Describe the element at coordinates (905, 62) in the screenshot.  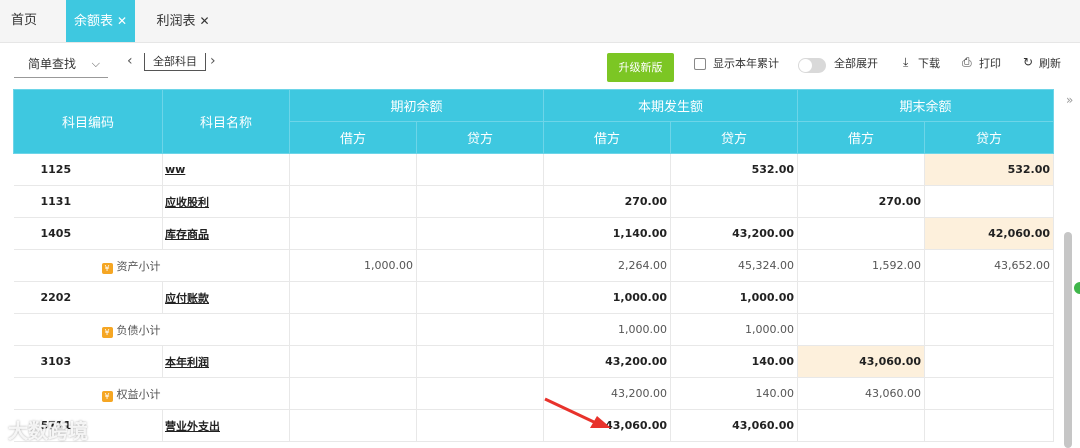
I see `download-icon: ⤓` at that location.